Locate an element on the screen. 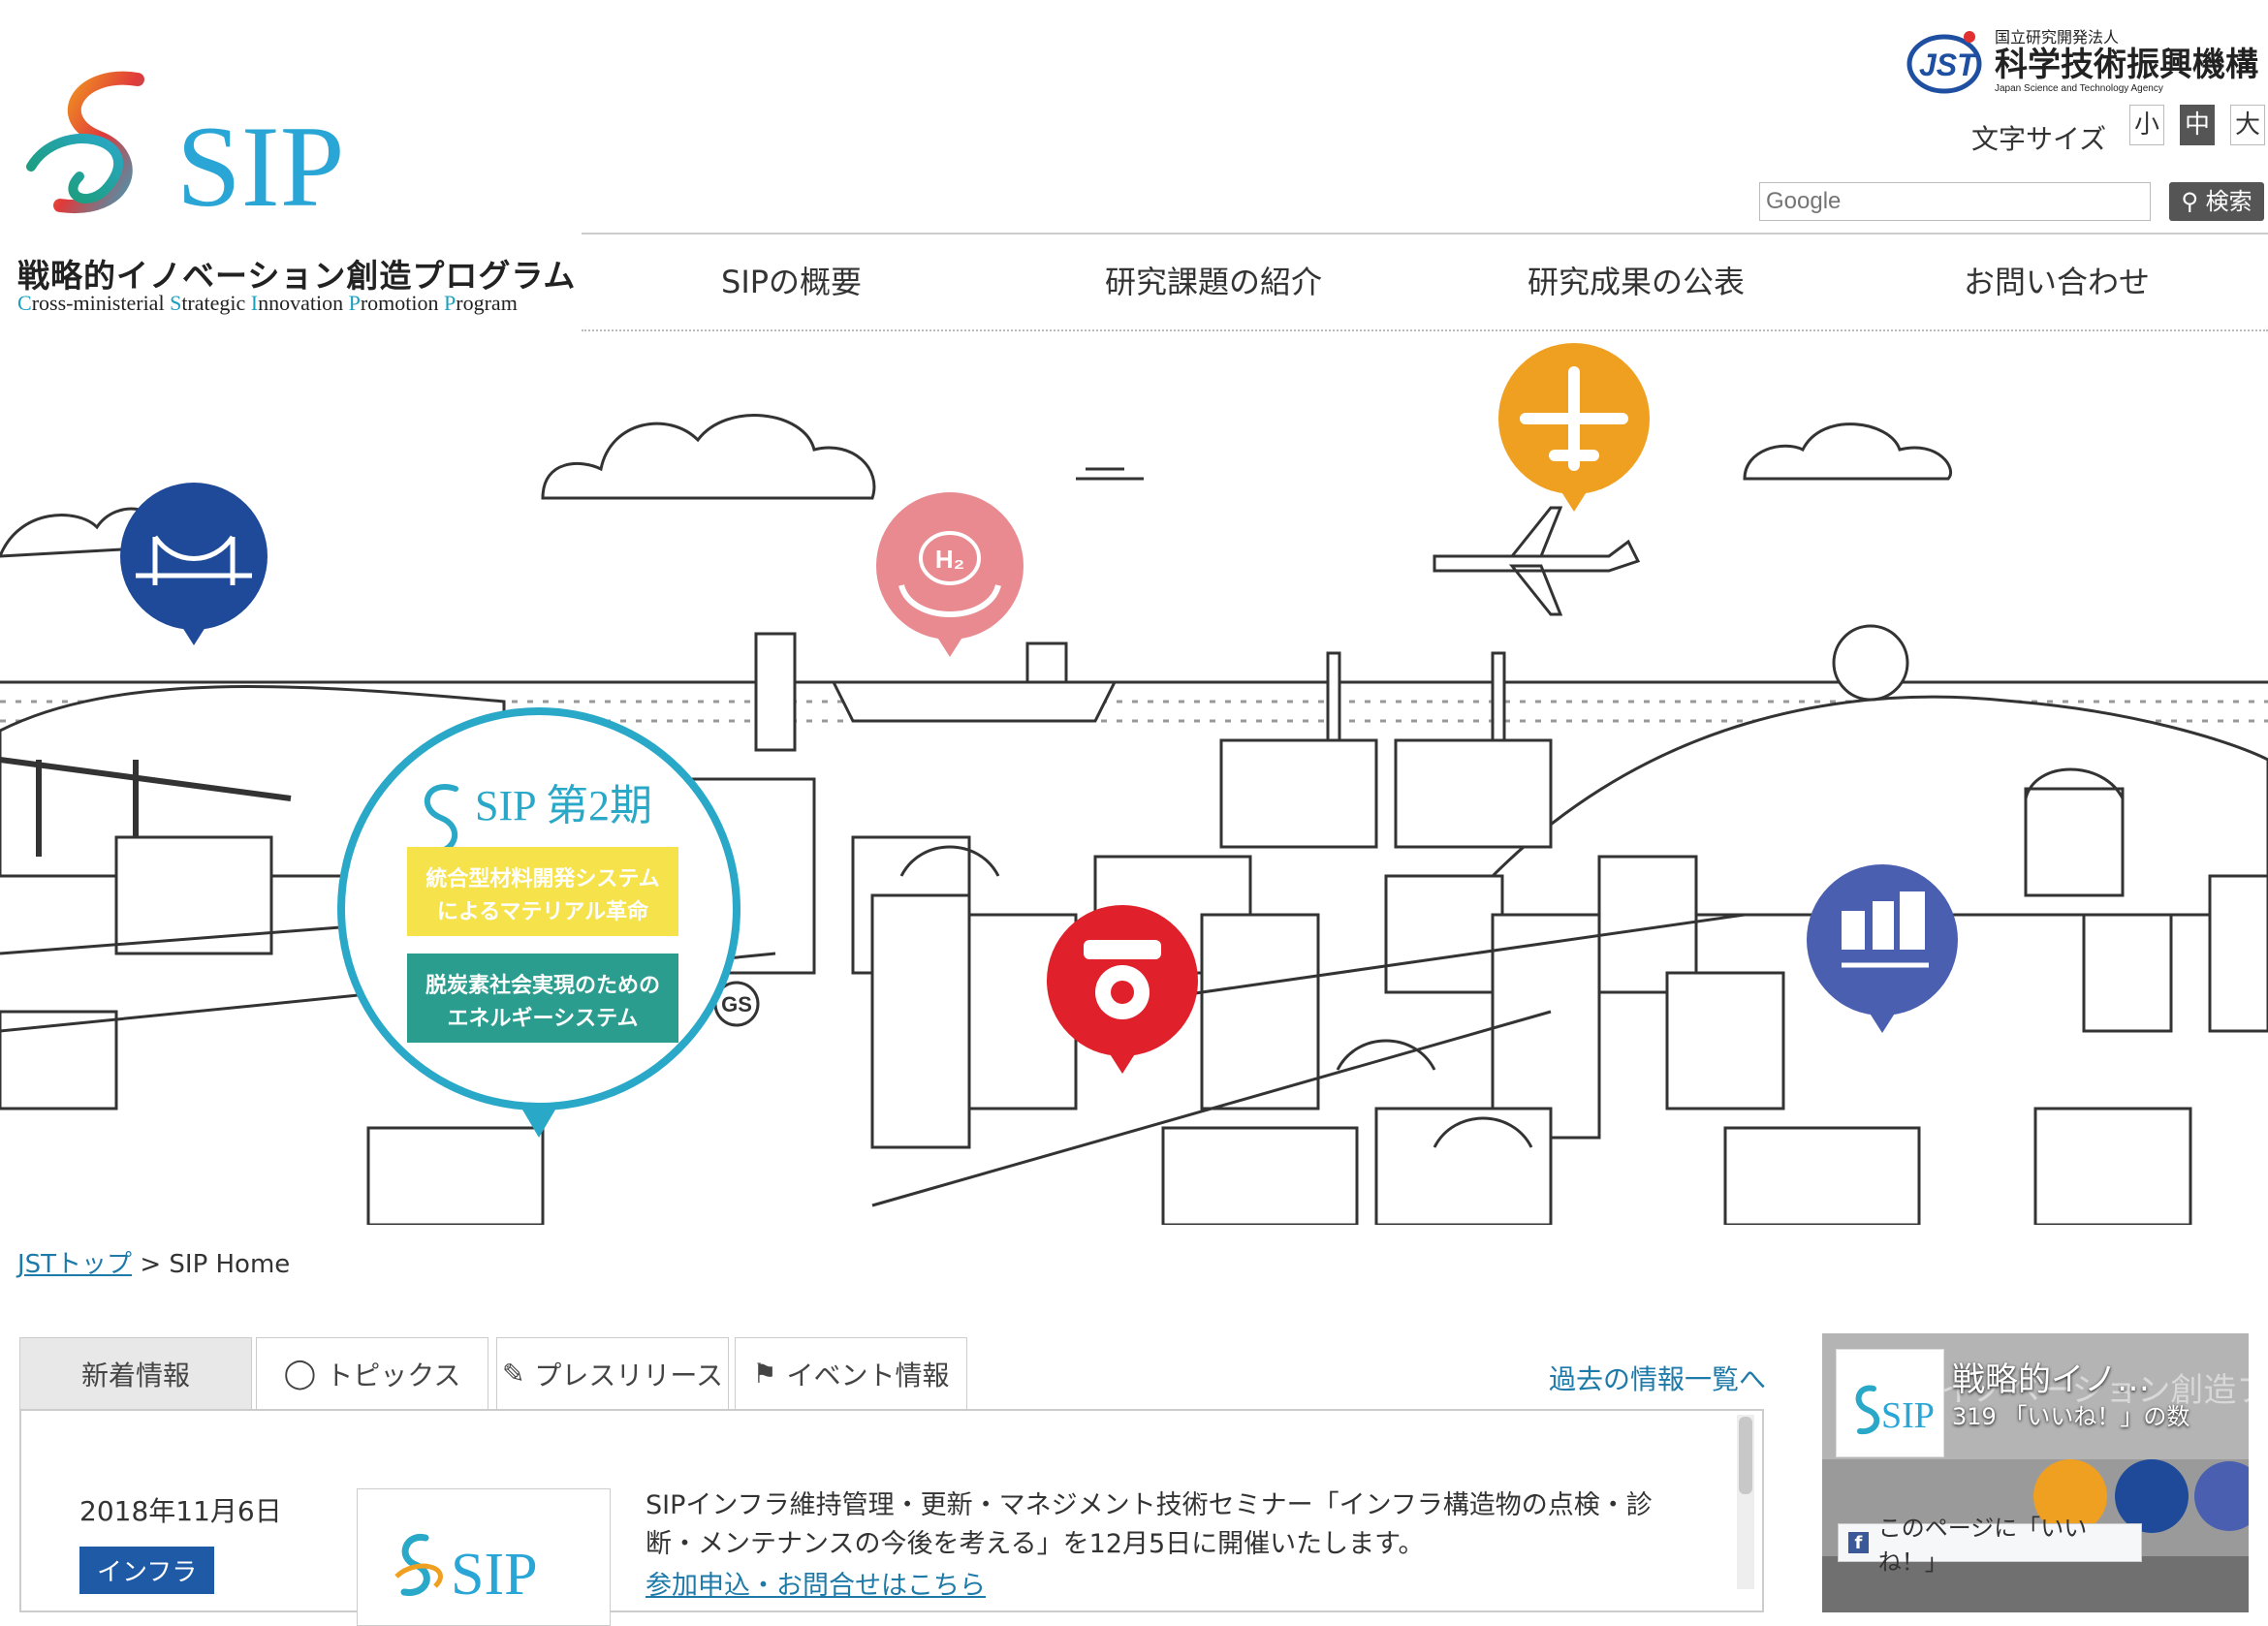  breadcrumb-home-link: JSTトップ is located at coordinates (74, 1264).